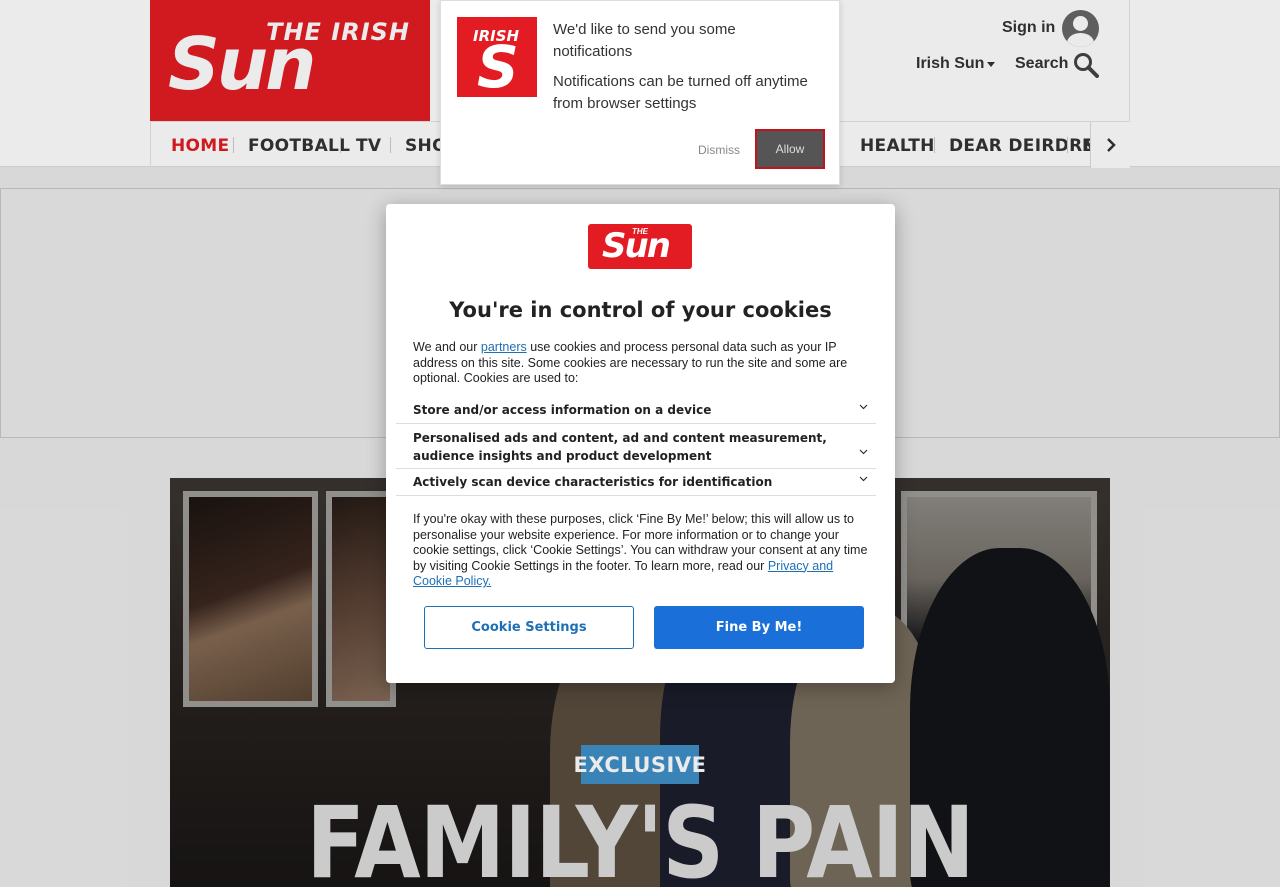 This screenshot has height=887, width=1280. Describe the element at coordinates (1041, 64) in the screenshot. I see `search-link: Search` at that location.